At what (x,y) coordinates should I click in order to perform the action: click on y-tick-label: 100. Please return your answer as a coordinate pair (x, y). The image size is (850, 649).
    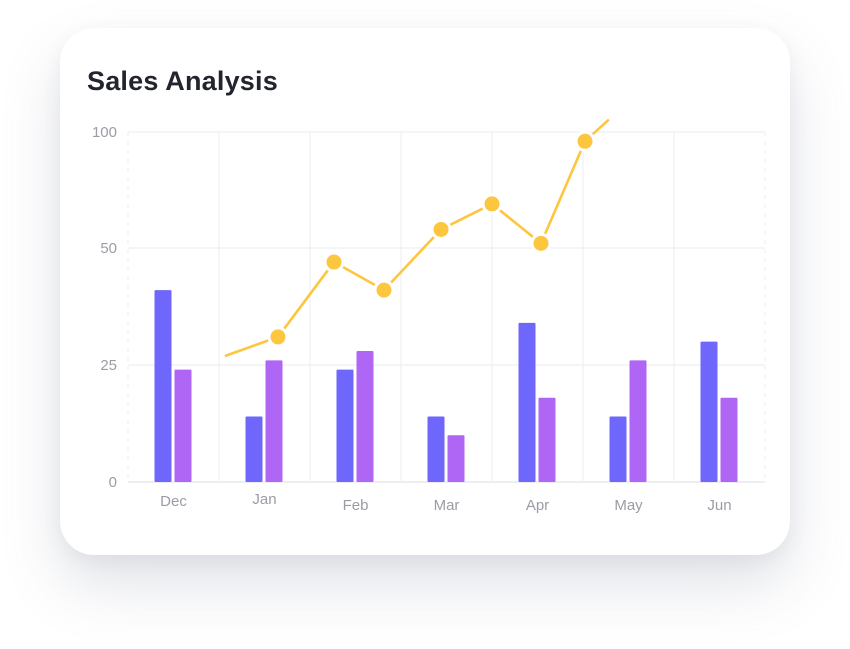
    Looking at the image, I should click on (104, 132).